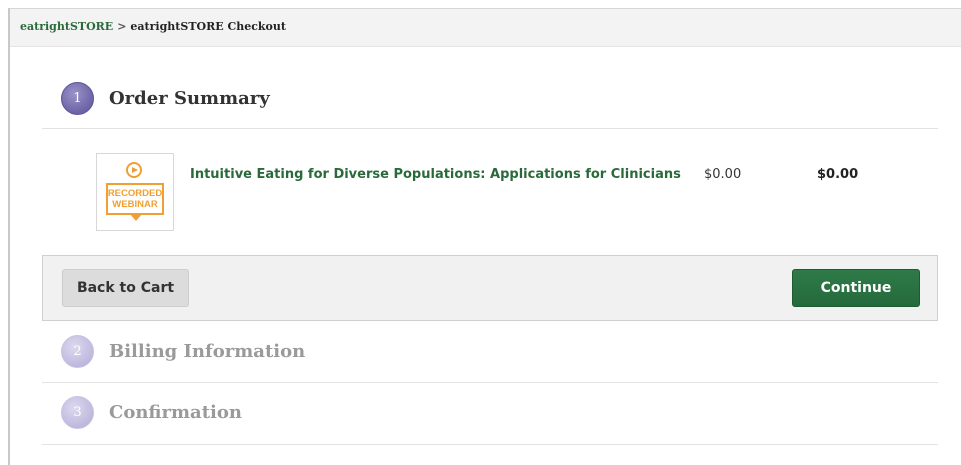 This screenshot has width=961, height=465. Describe the element at coordinates (490, 414) in the screenshot. I see `step-confirmation: 3 Confirmation` at that location.